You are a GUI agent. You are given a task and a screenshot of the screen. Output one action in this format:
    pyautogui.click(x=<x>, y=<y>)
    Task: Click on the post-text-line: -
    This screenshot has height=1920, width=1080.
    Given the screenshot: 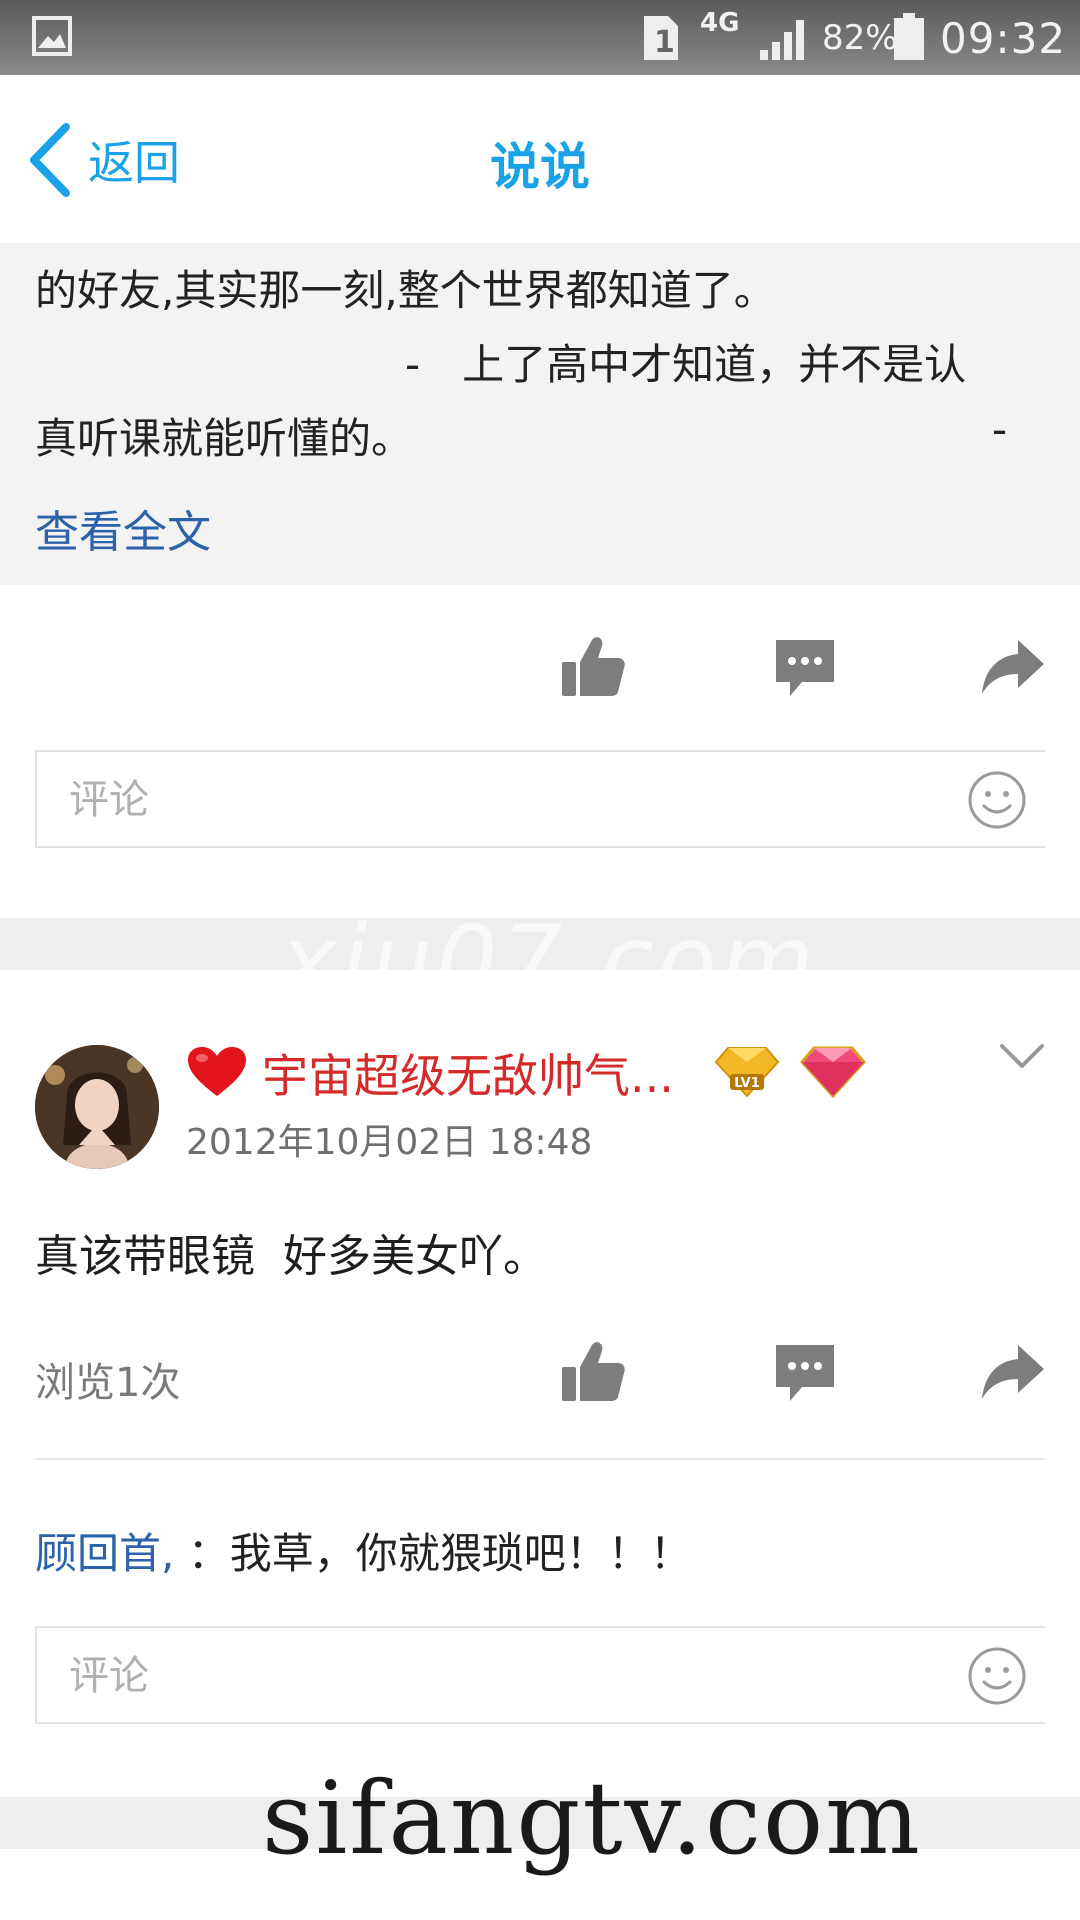 What is the action you would take?
    pyautogui.click(x=1000, y=429)
    